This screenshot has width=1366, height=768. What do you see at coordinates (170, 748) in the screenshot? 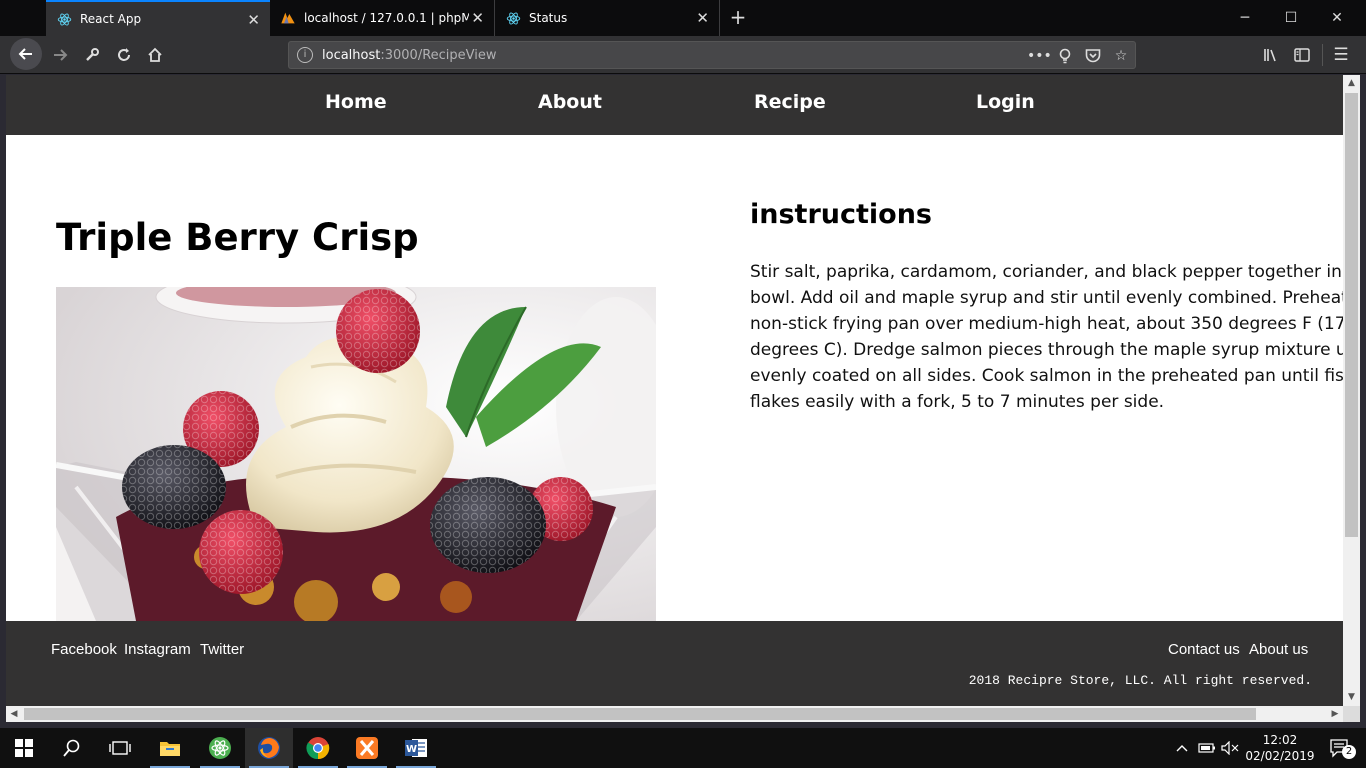
I see `file-explorer-icon` at bounding box center [170, 748].